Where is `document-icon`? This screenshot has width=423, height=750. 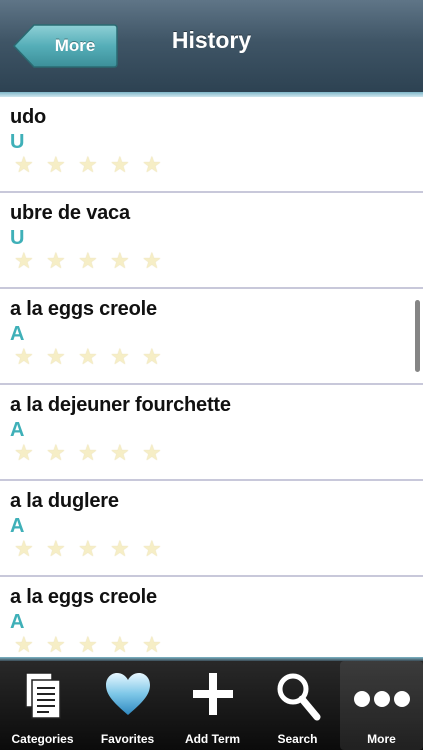 document-icon is located at coordinates (42, 695).